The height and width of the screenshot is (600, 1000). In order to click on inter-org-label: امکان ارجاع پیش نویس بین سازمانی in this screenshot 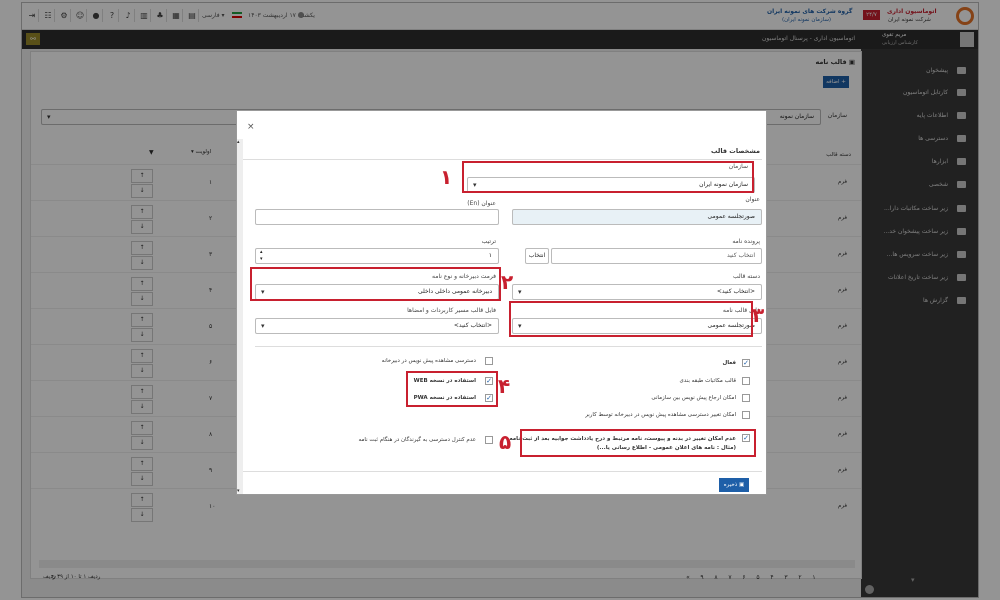, I will do `click(693, 398)`.